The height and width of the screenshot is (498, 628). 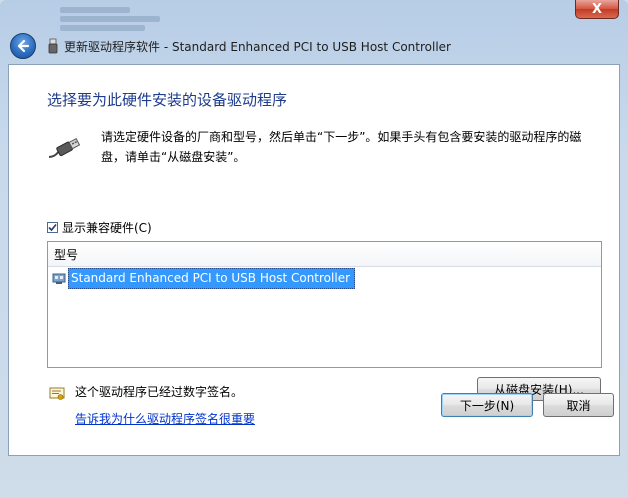 What do you see at coordinates (64, 148) in the screenshot?
I see `usb-plug-icon` at bounding box center [64, 148].